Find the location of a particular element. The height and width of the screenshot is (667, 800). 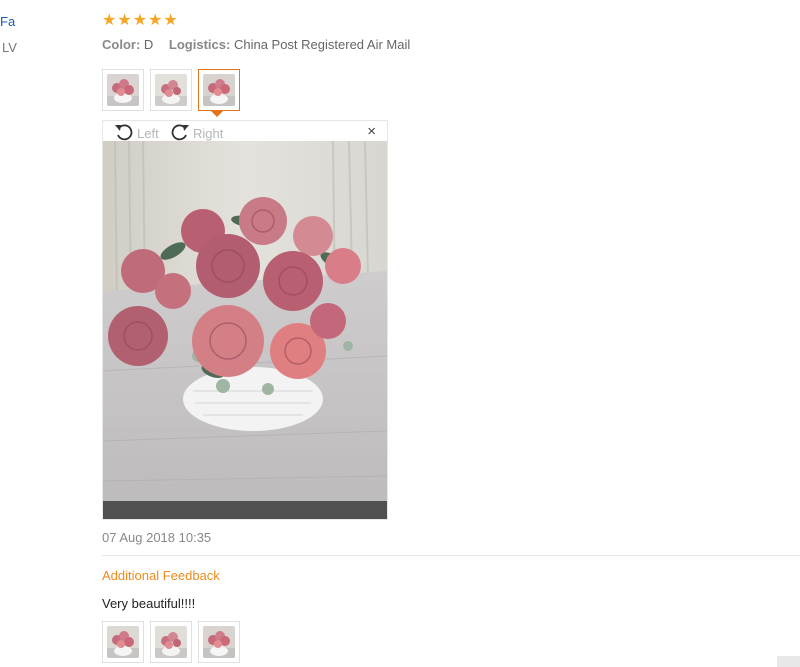

additional-feedback-title: Additional Feedback is located at coordinates (161, 575).